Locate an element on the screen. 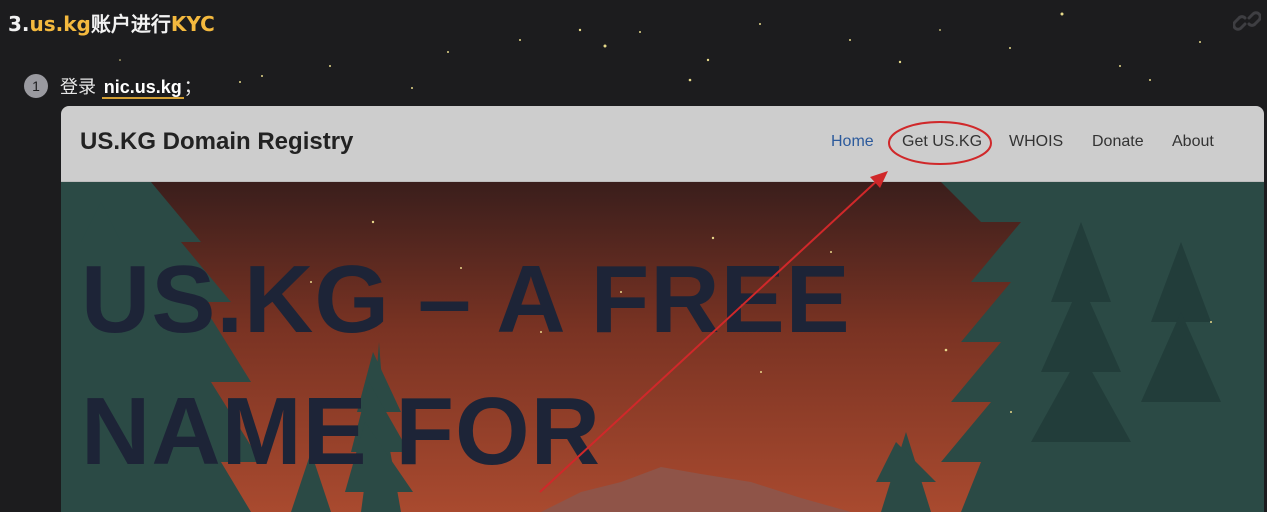 This screenshot has width=1267, height=512. nic-us-kg-link: nic.us.kg is located at coordinates (142, 88).